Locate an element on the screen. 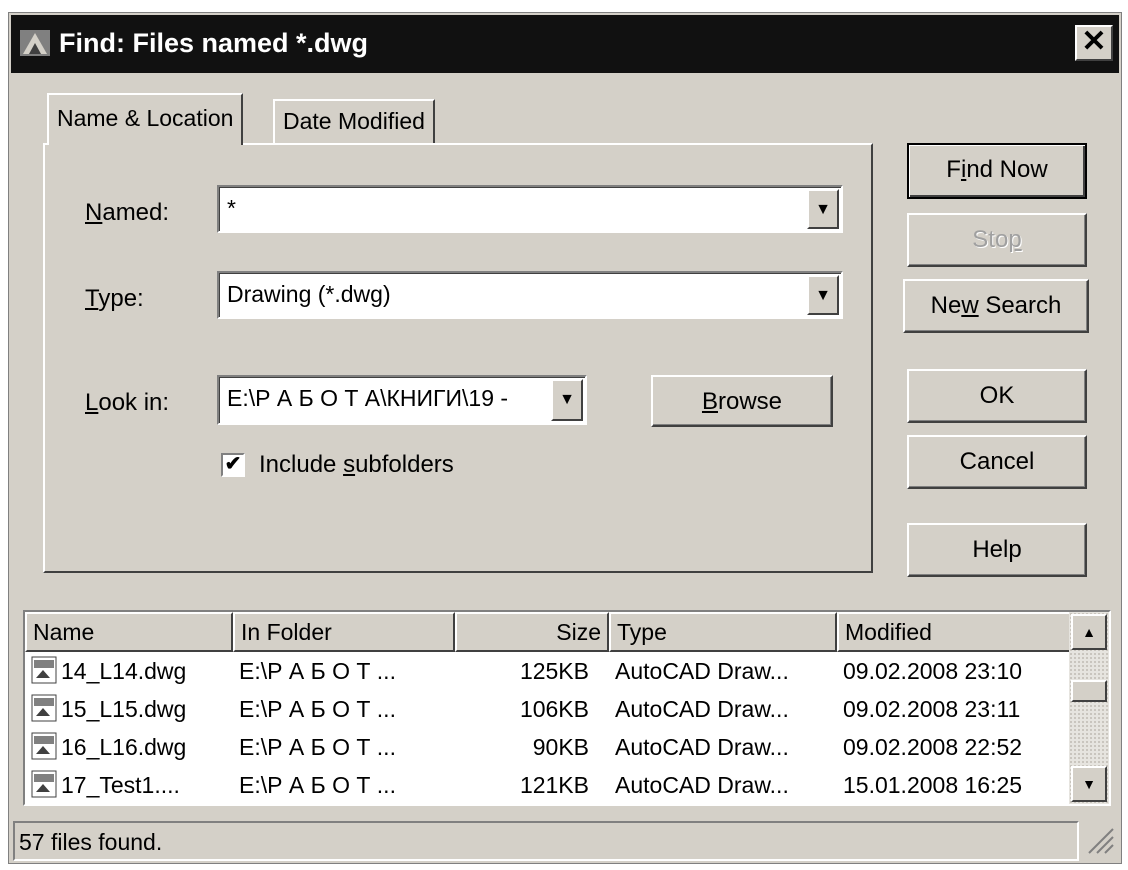 This screenshot has width=1128, height=870. file-name: 16_L16.dwg is located at coordinates (124, 747).